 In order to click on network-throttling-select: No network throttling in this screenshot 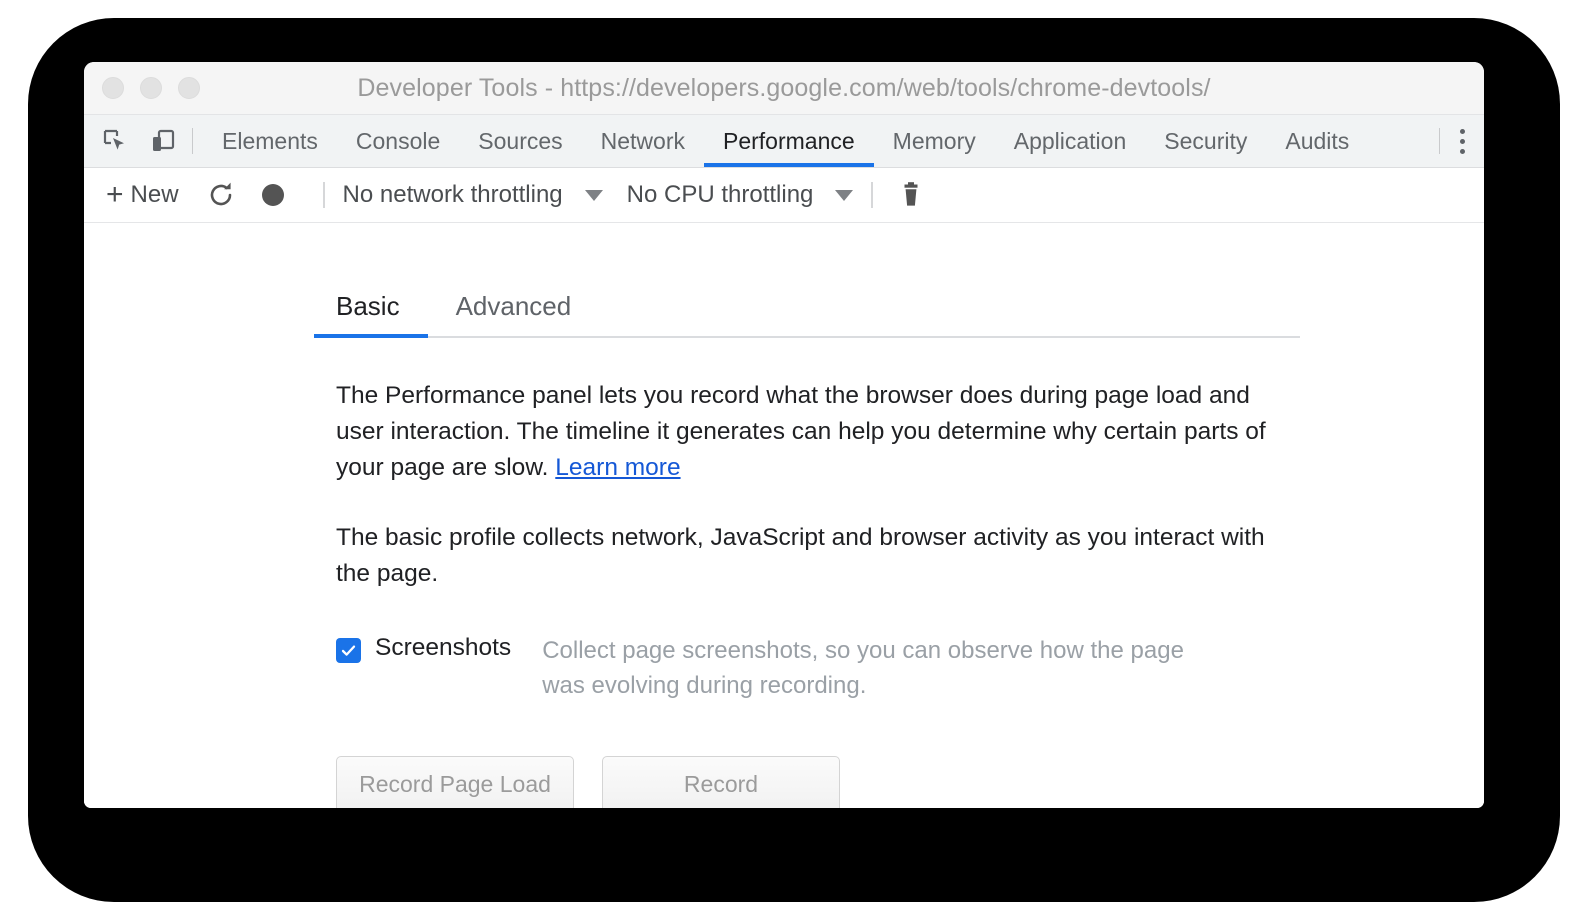, I will do `click(473, 195)`.